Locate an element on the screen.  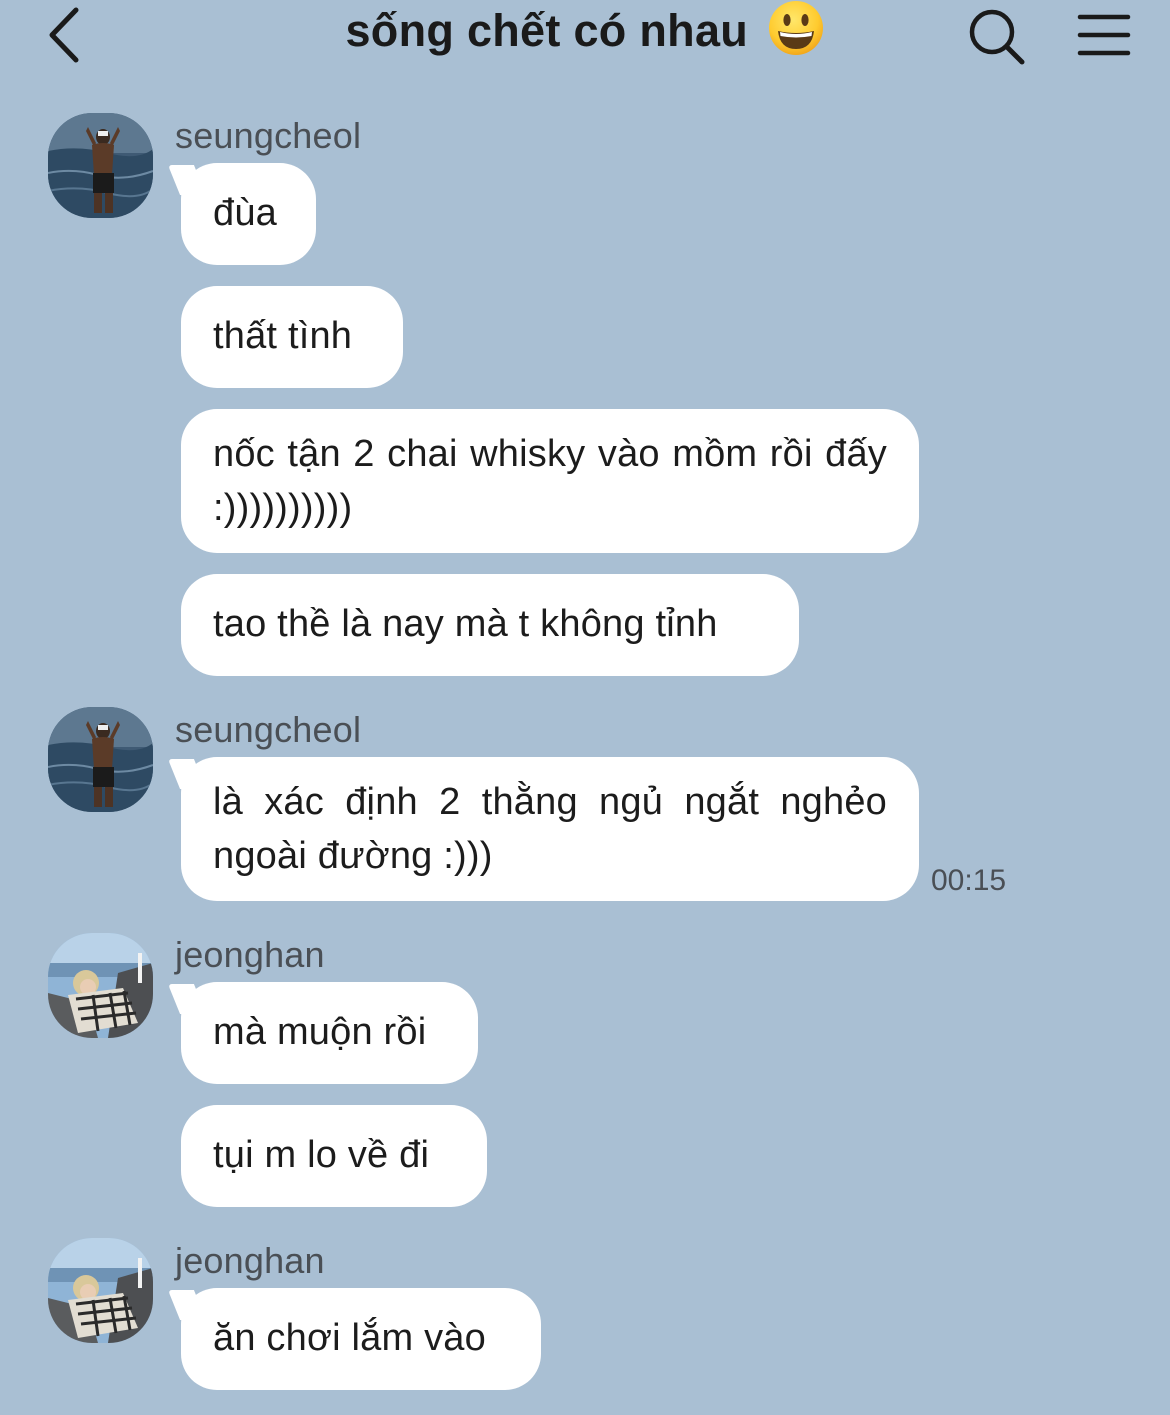
back-button is located at coordinates (70, 34).